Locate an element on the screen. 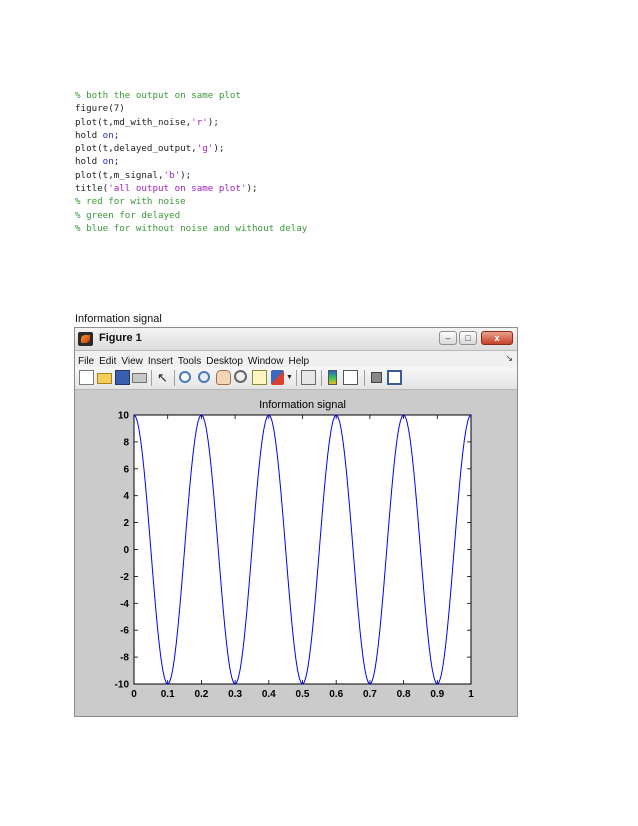  y-tick-label: 4 is located at coordinates (126, 496).